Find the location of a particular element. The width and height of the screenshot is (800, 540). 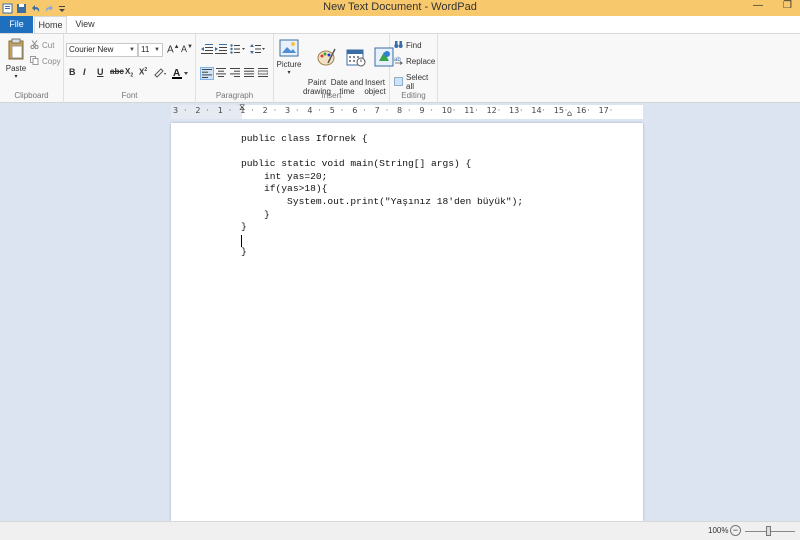

ruler-tick-label: 14 is located at coordinates (536, 110).